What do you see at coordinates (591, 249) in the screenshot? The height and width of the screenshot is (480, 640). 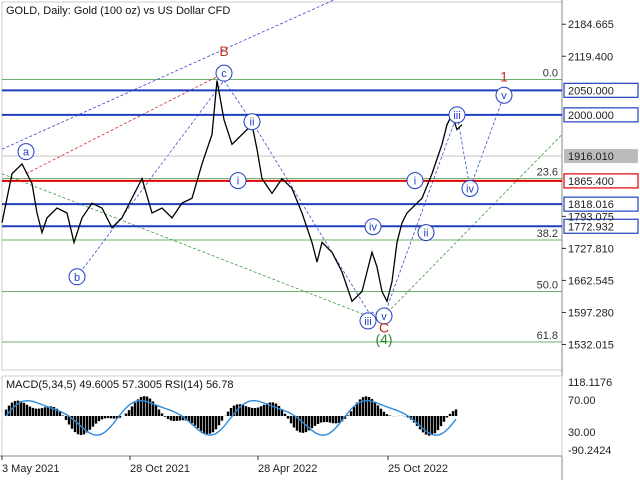 I see `price-tick-label-3: 1727.810` at bounding box center [591, 249].